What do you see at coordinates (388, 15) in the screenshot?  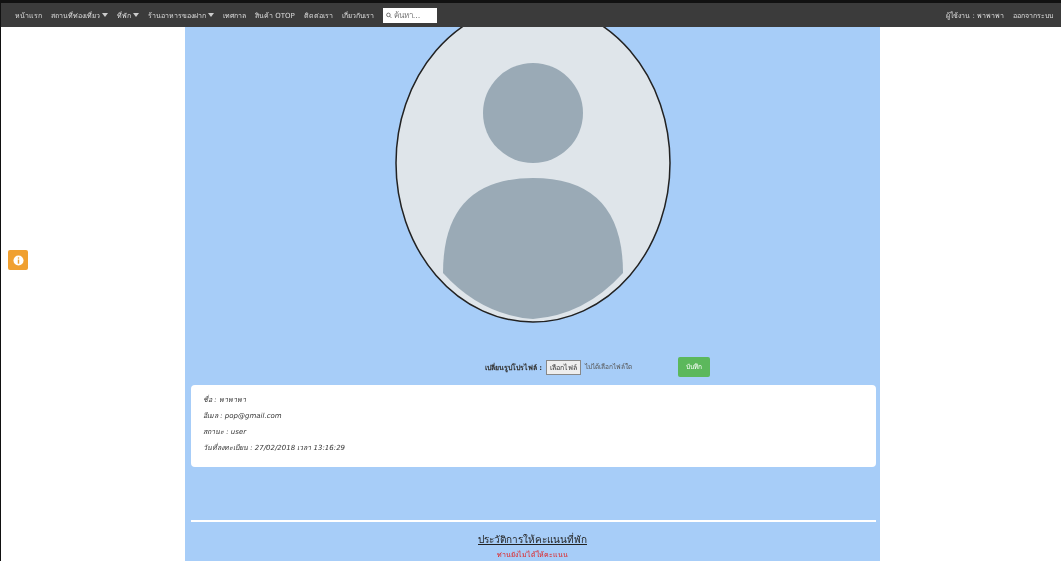 I see `search-icon` at bounding box center [388, 15].